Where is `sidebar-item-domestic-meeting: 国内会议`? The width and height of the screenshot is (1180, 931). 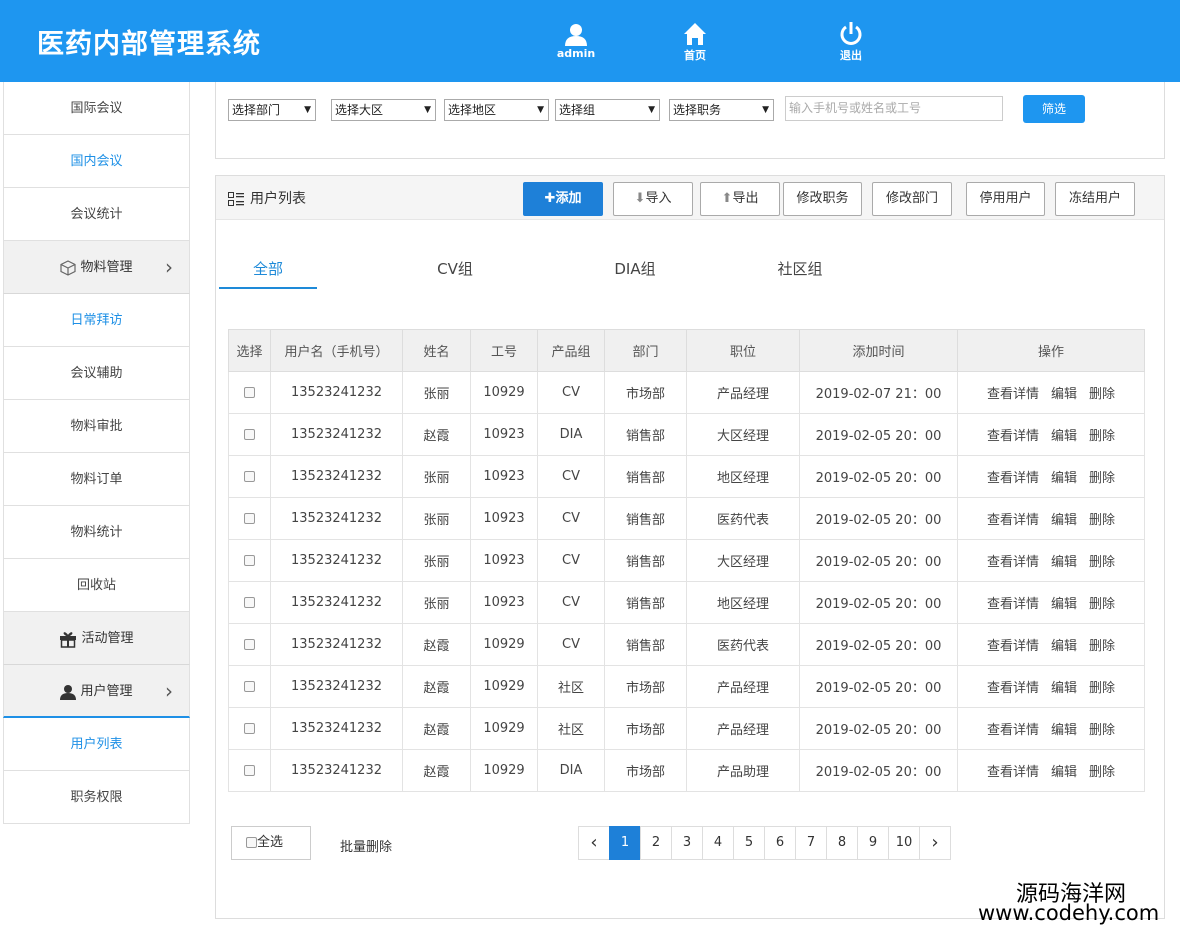
sidebar-item-domestic-meeting: 国内会议 is located at coordinates (96, 161).